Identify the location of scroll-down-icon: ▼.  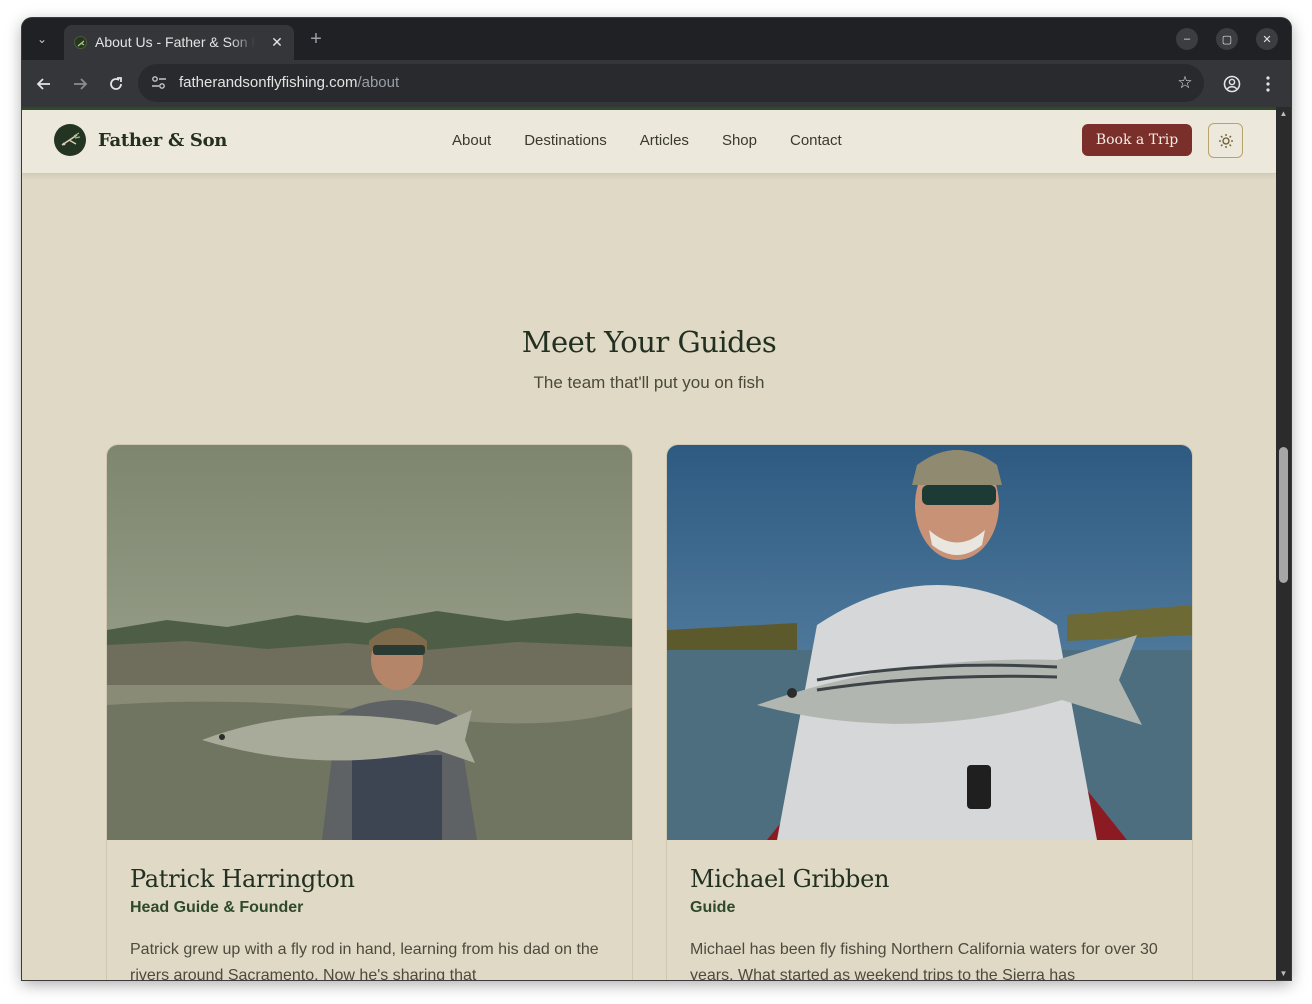
(1283, 973).